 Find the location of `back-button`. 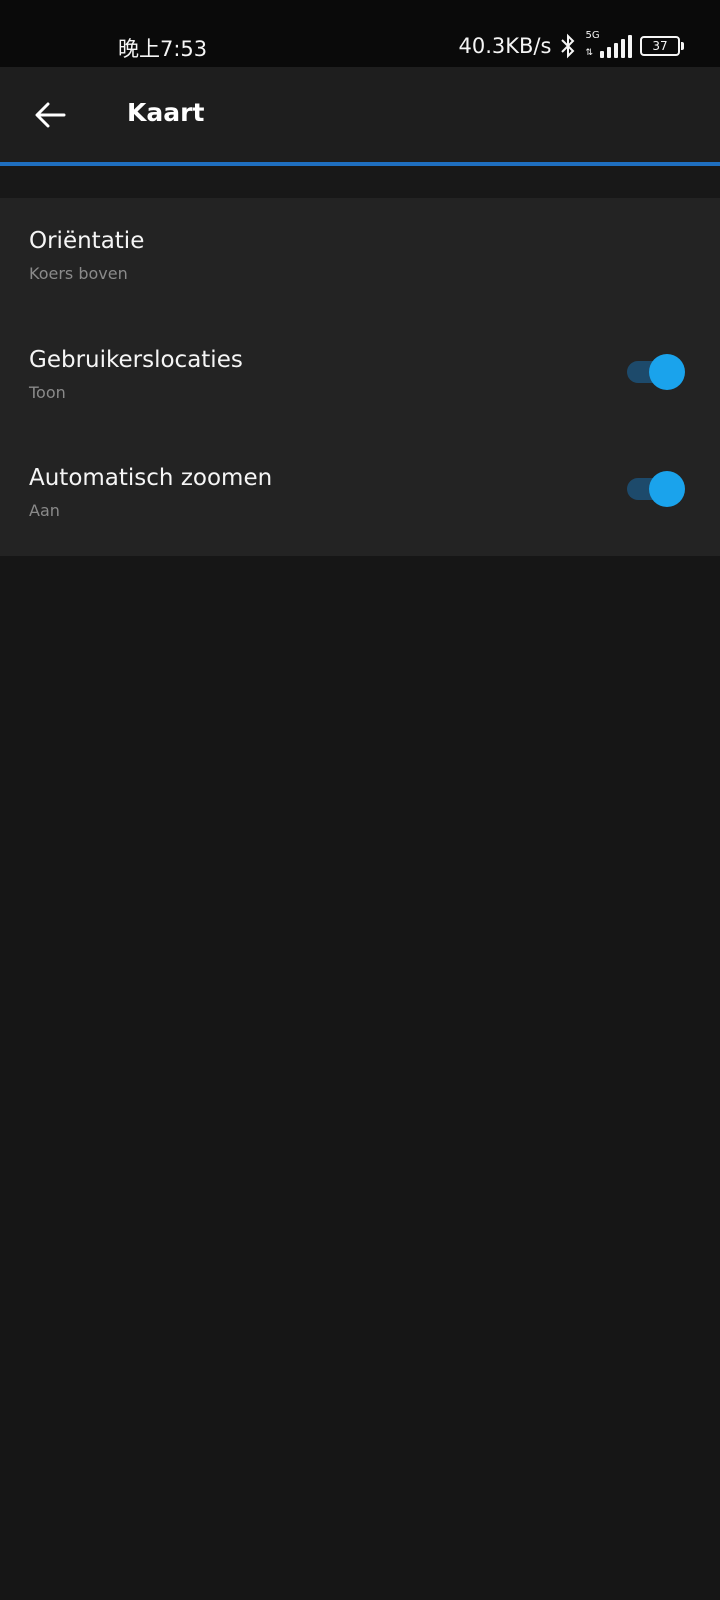

back-button is located at coordinates (50, 115).